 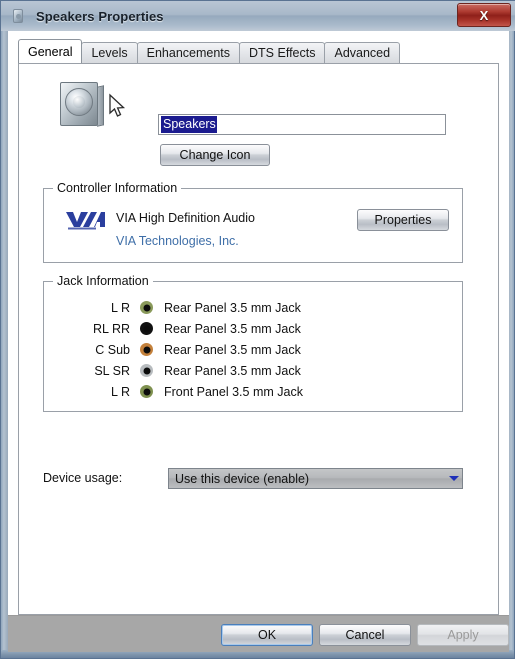 I want to click on jack-channels: RL RR, so click(x=111, y=328).